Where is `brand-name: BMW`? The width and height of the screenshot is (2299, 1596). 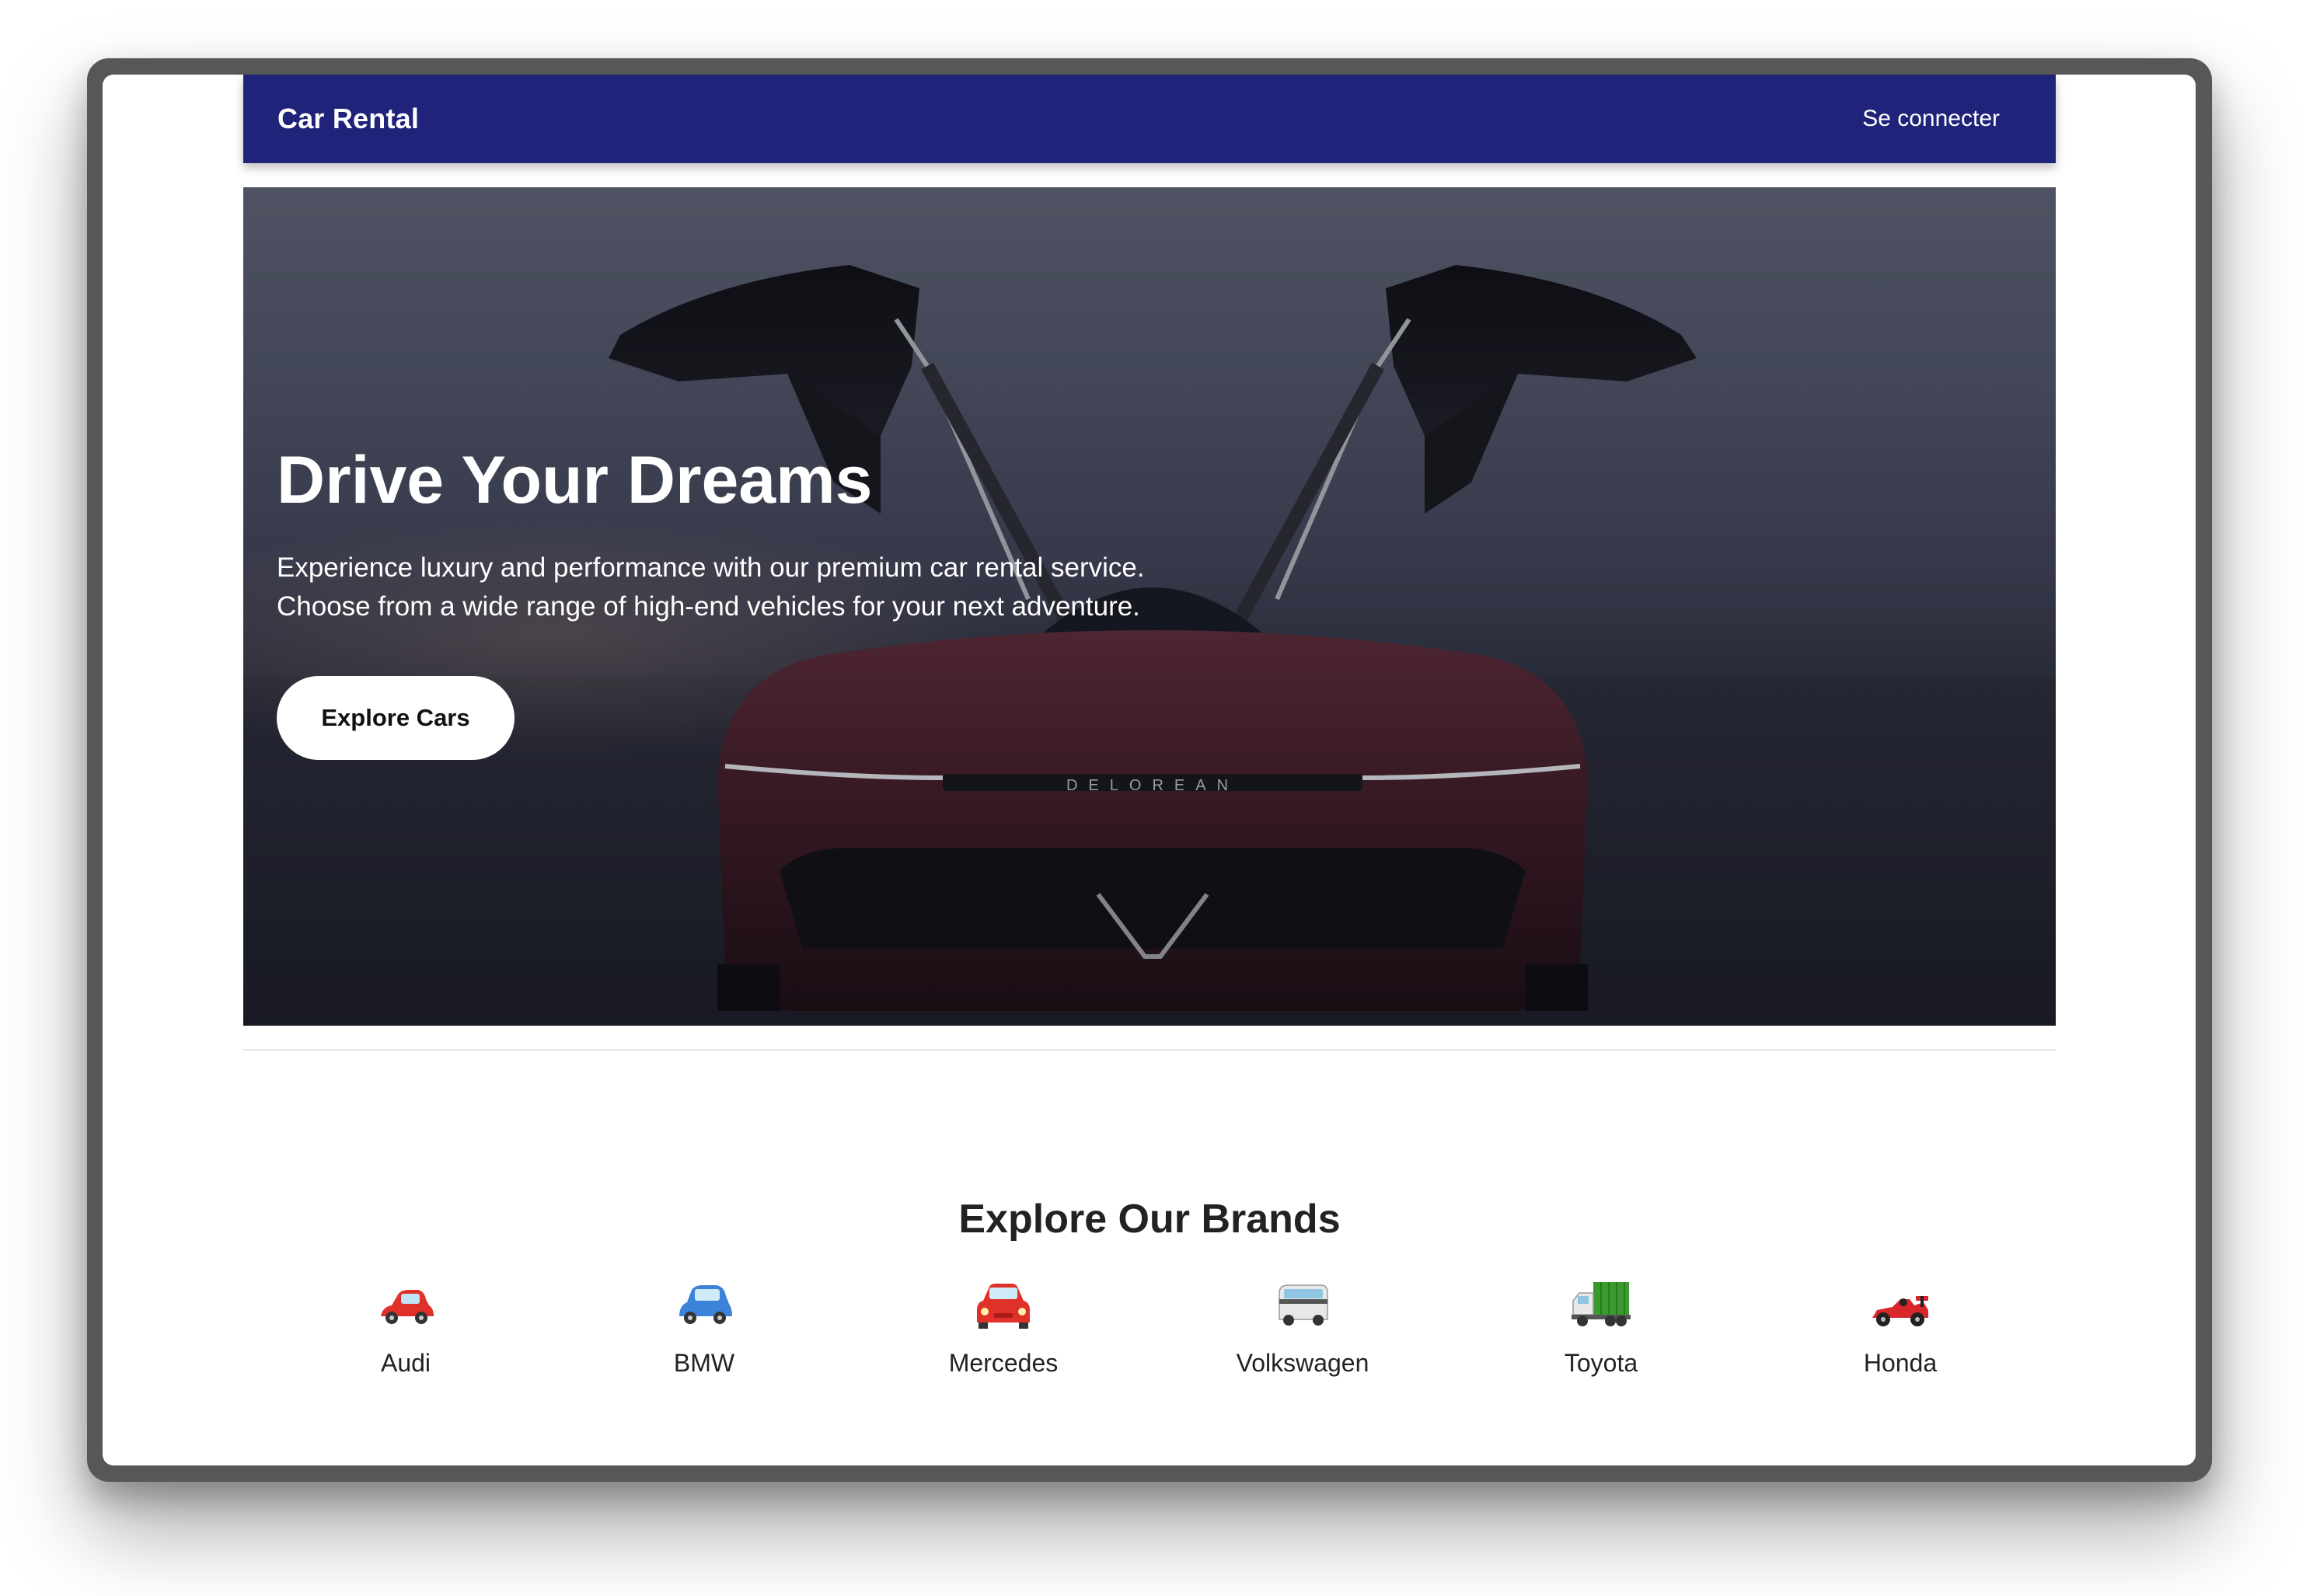 brand-name: BMW is located at coordinates (704, 1363).